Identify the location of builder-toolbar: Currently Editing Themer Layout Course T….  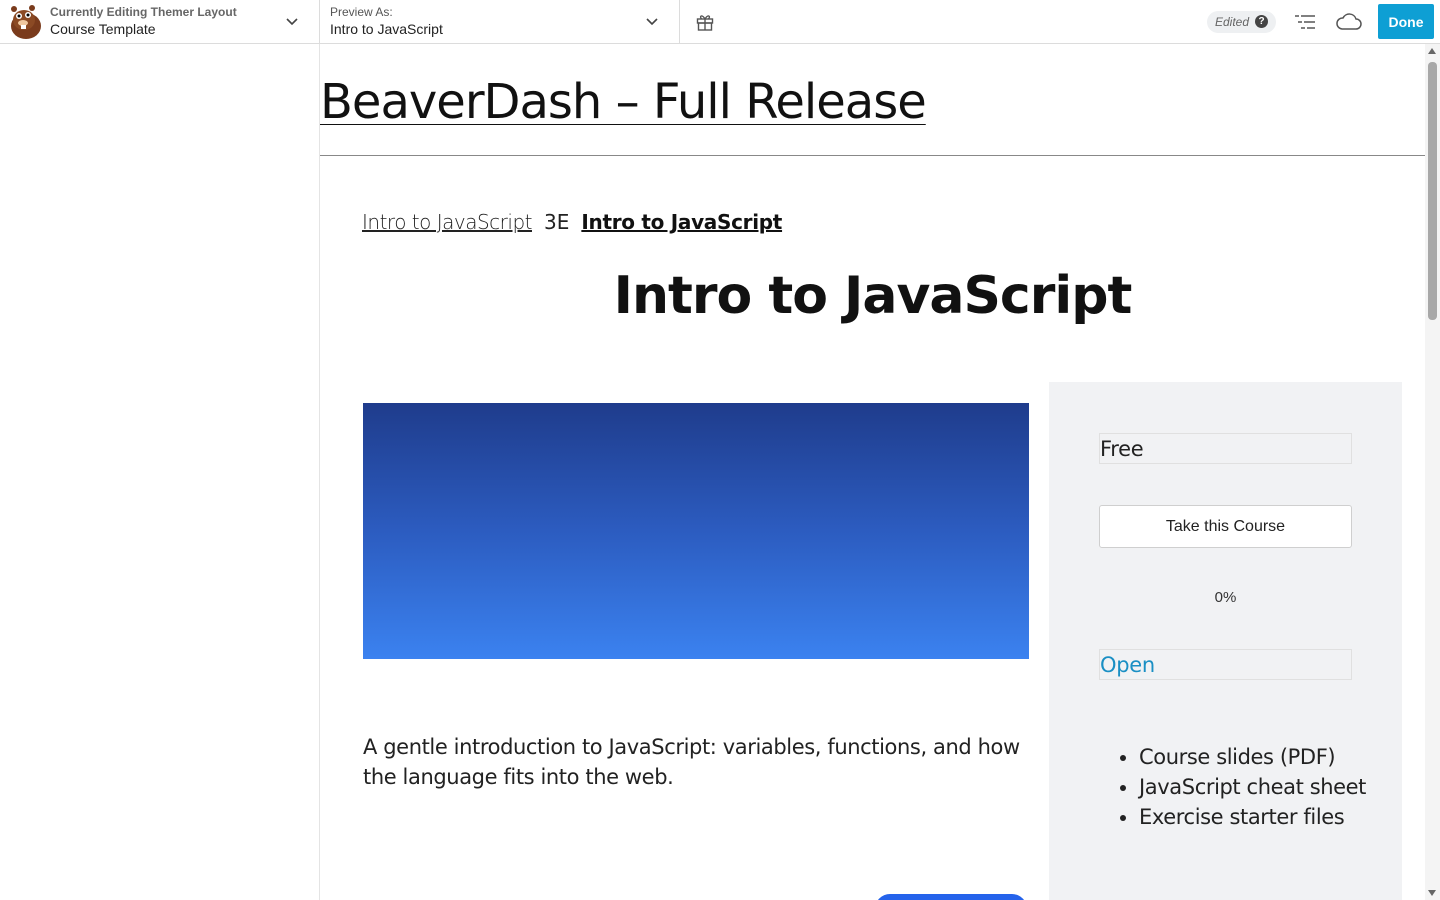
(720, 22).